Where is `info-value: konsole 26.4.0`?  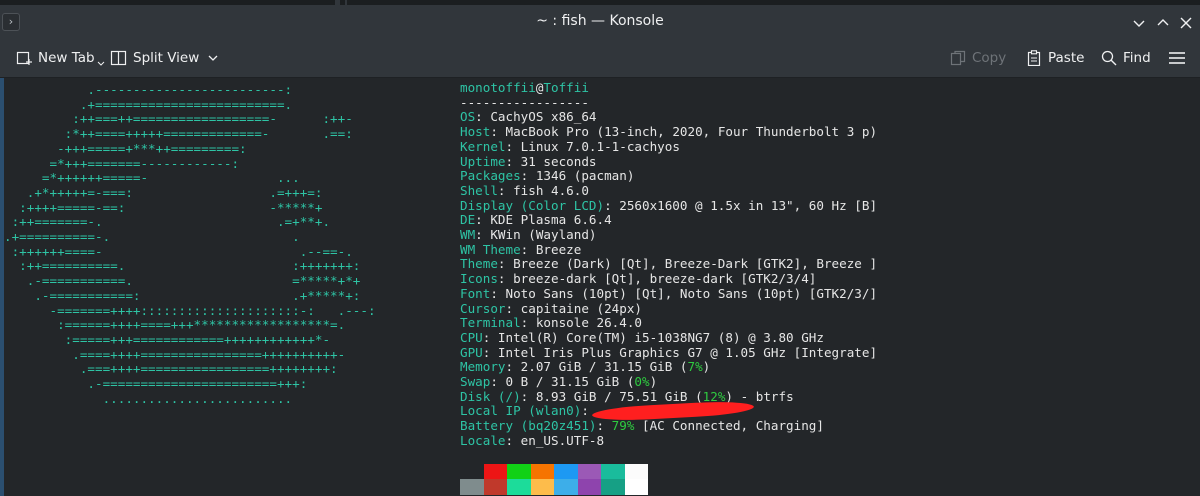
info-value: konsole 26.4.0 is located at coordinates (588, 323).